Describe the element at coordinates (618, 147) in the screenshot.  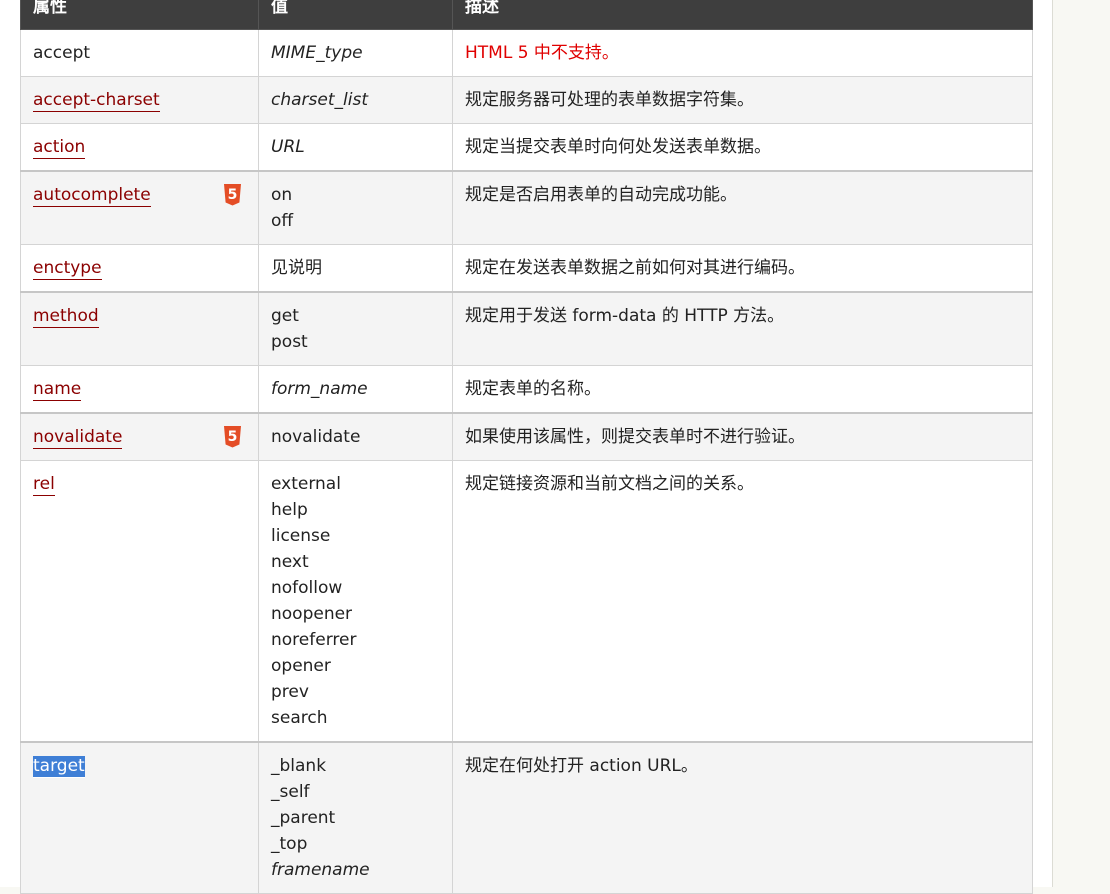
I see `description-text: 规定当提交表单时向何处发送表单数据。` at that location.